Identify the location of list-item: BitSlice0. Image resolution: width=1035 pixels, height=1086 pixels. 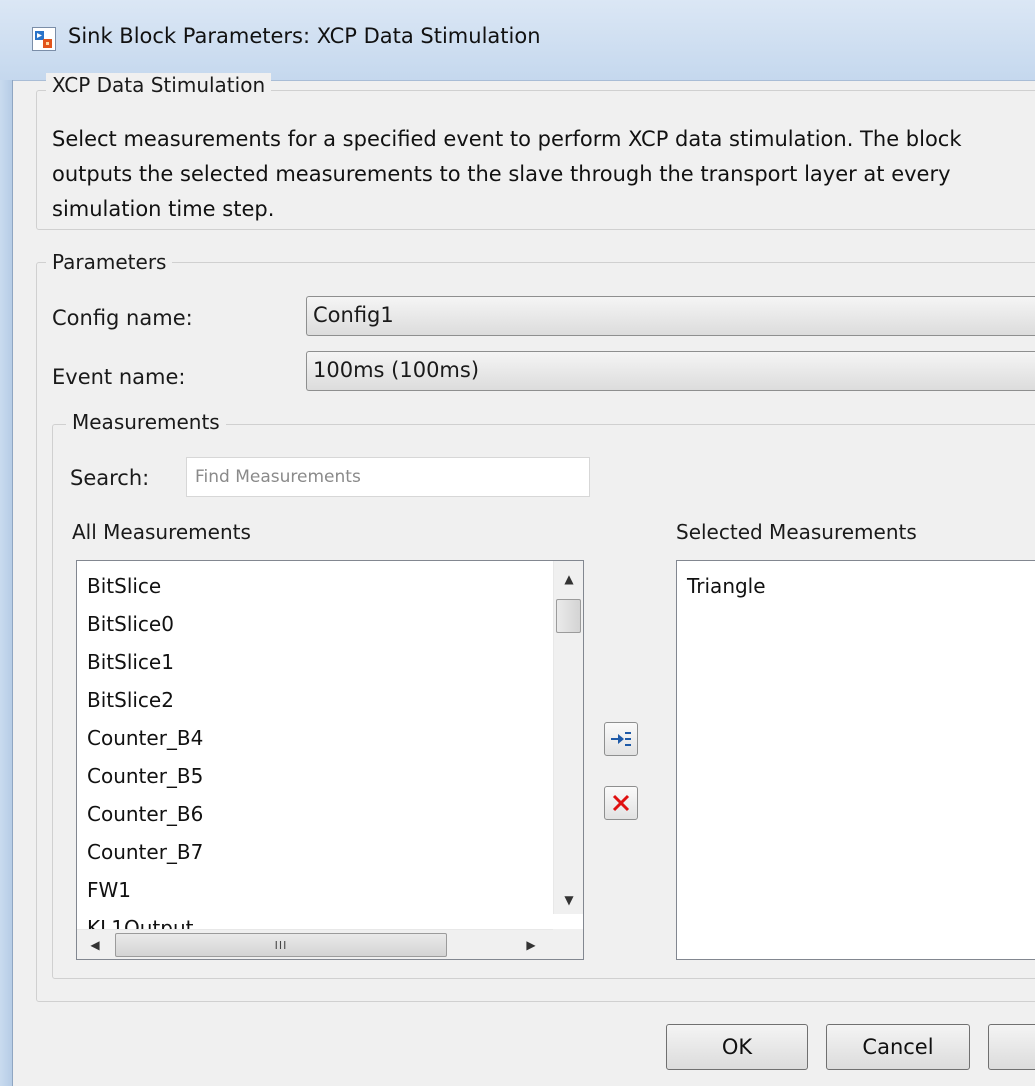
(140, 624).